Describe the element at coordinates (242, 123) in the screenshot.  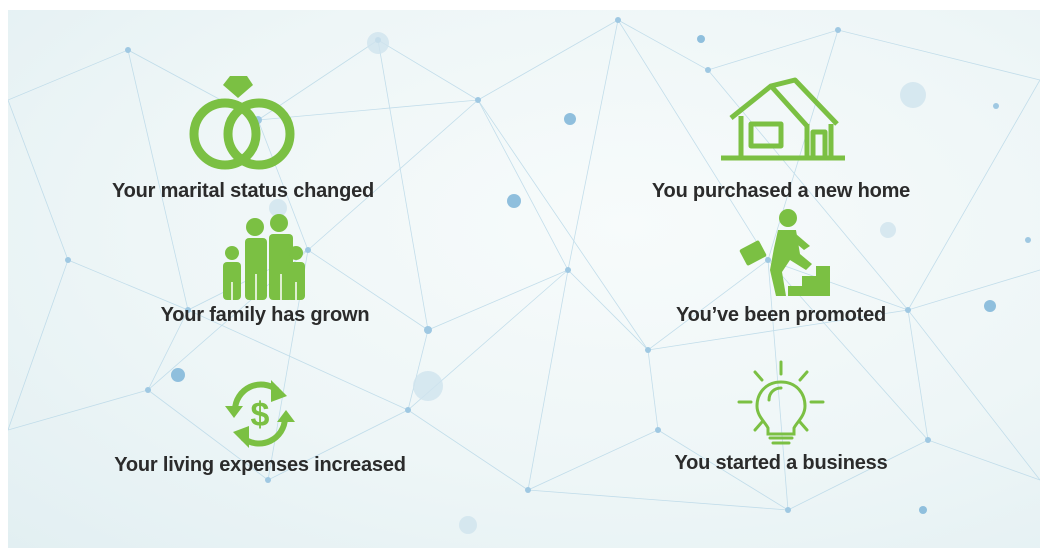
I see `wedding-rings-icon` at that location.